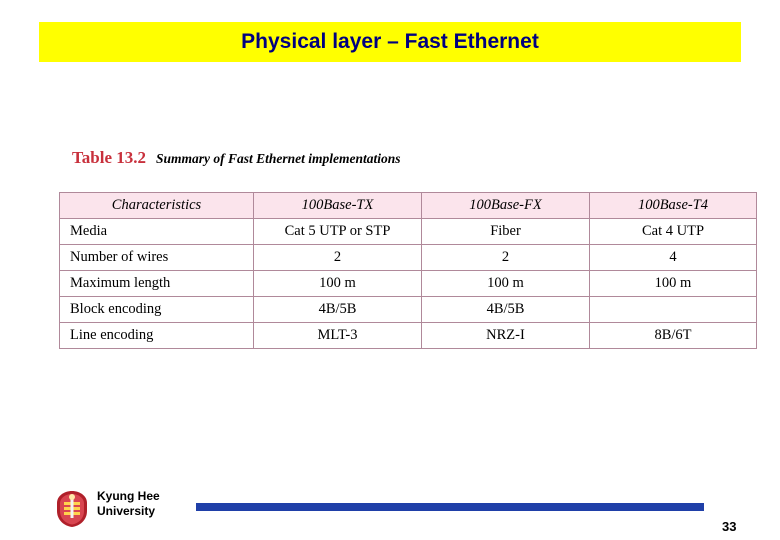  Describe the element at coordinates (729, 526) in the screenshot. I see `page-number: 33` at that location.